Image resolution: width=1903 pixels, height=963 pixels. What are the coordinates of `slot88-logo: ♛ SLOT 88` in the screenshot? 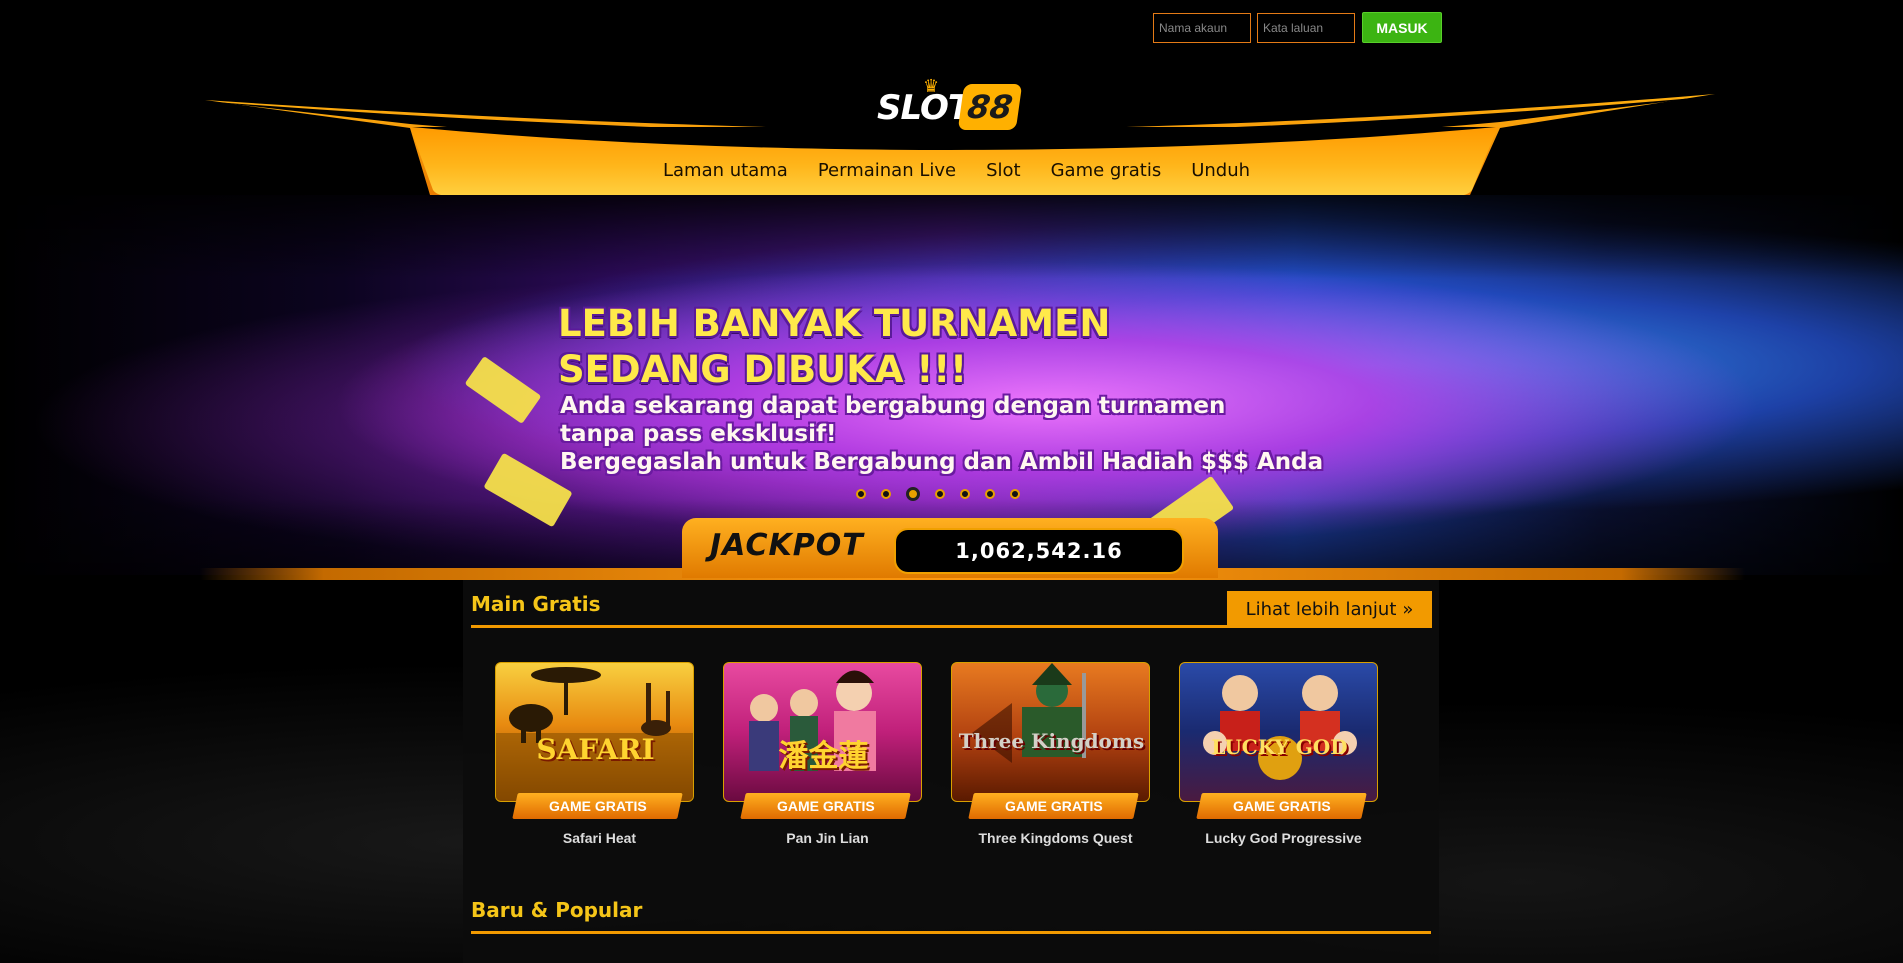 It's located at (950, 106).